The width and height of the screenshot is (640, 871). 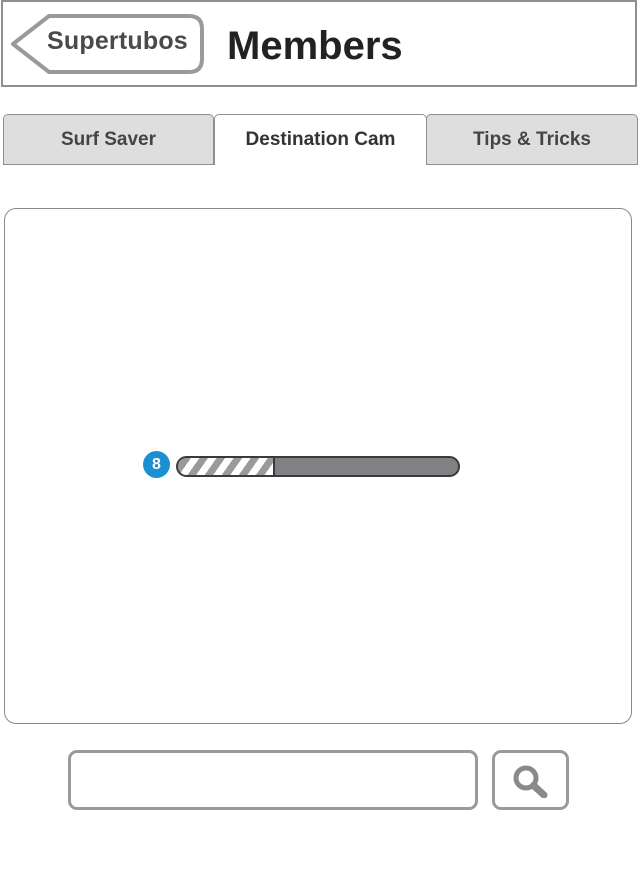 I want to click on back-button: Supertubos, so click(x=107, y=44).